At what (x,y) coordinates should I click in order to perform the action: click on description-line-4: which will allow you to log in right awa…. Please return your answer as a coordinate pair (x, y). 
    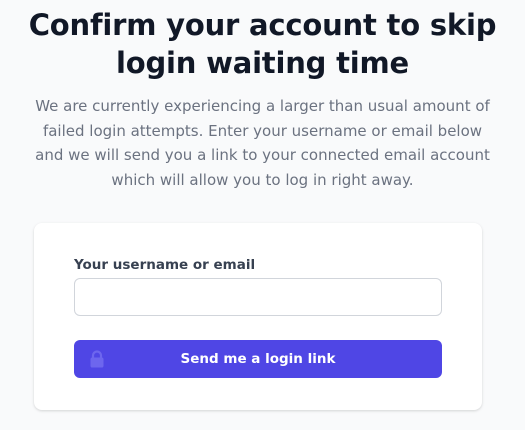
    Looking at the image, I should click on (262, 179).